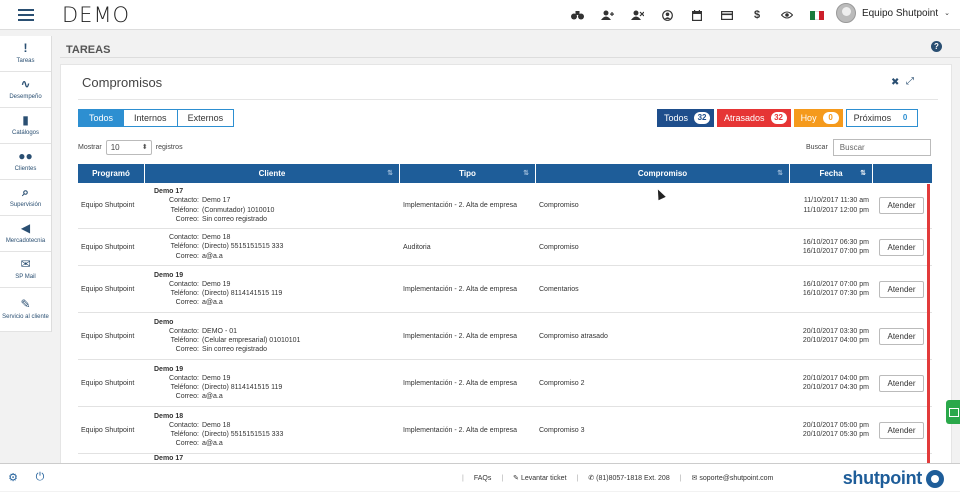  I want to click on user-name: Equipo Shutpoint, so click(900, 13).